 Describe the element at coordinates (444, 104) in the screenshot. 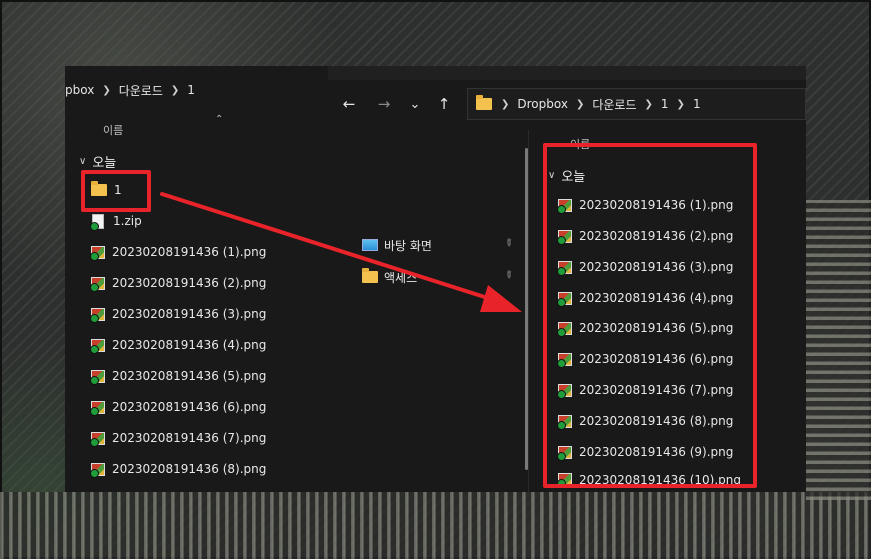

I see `up-button: ↑` at that location.